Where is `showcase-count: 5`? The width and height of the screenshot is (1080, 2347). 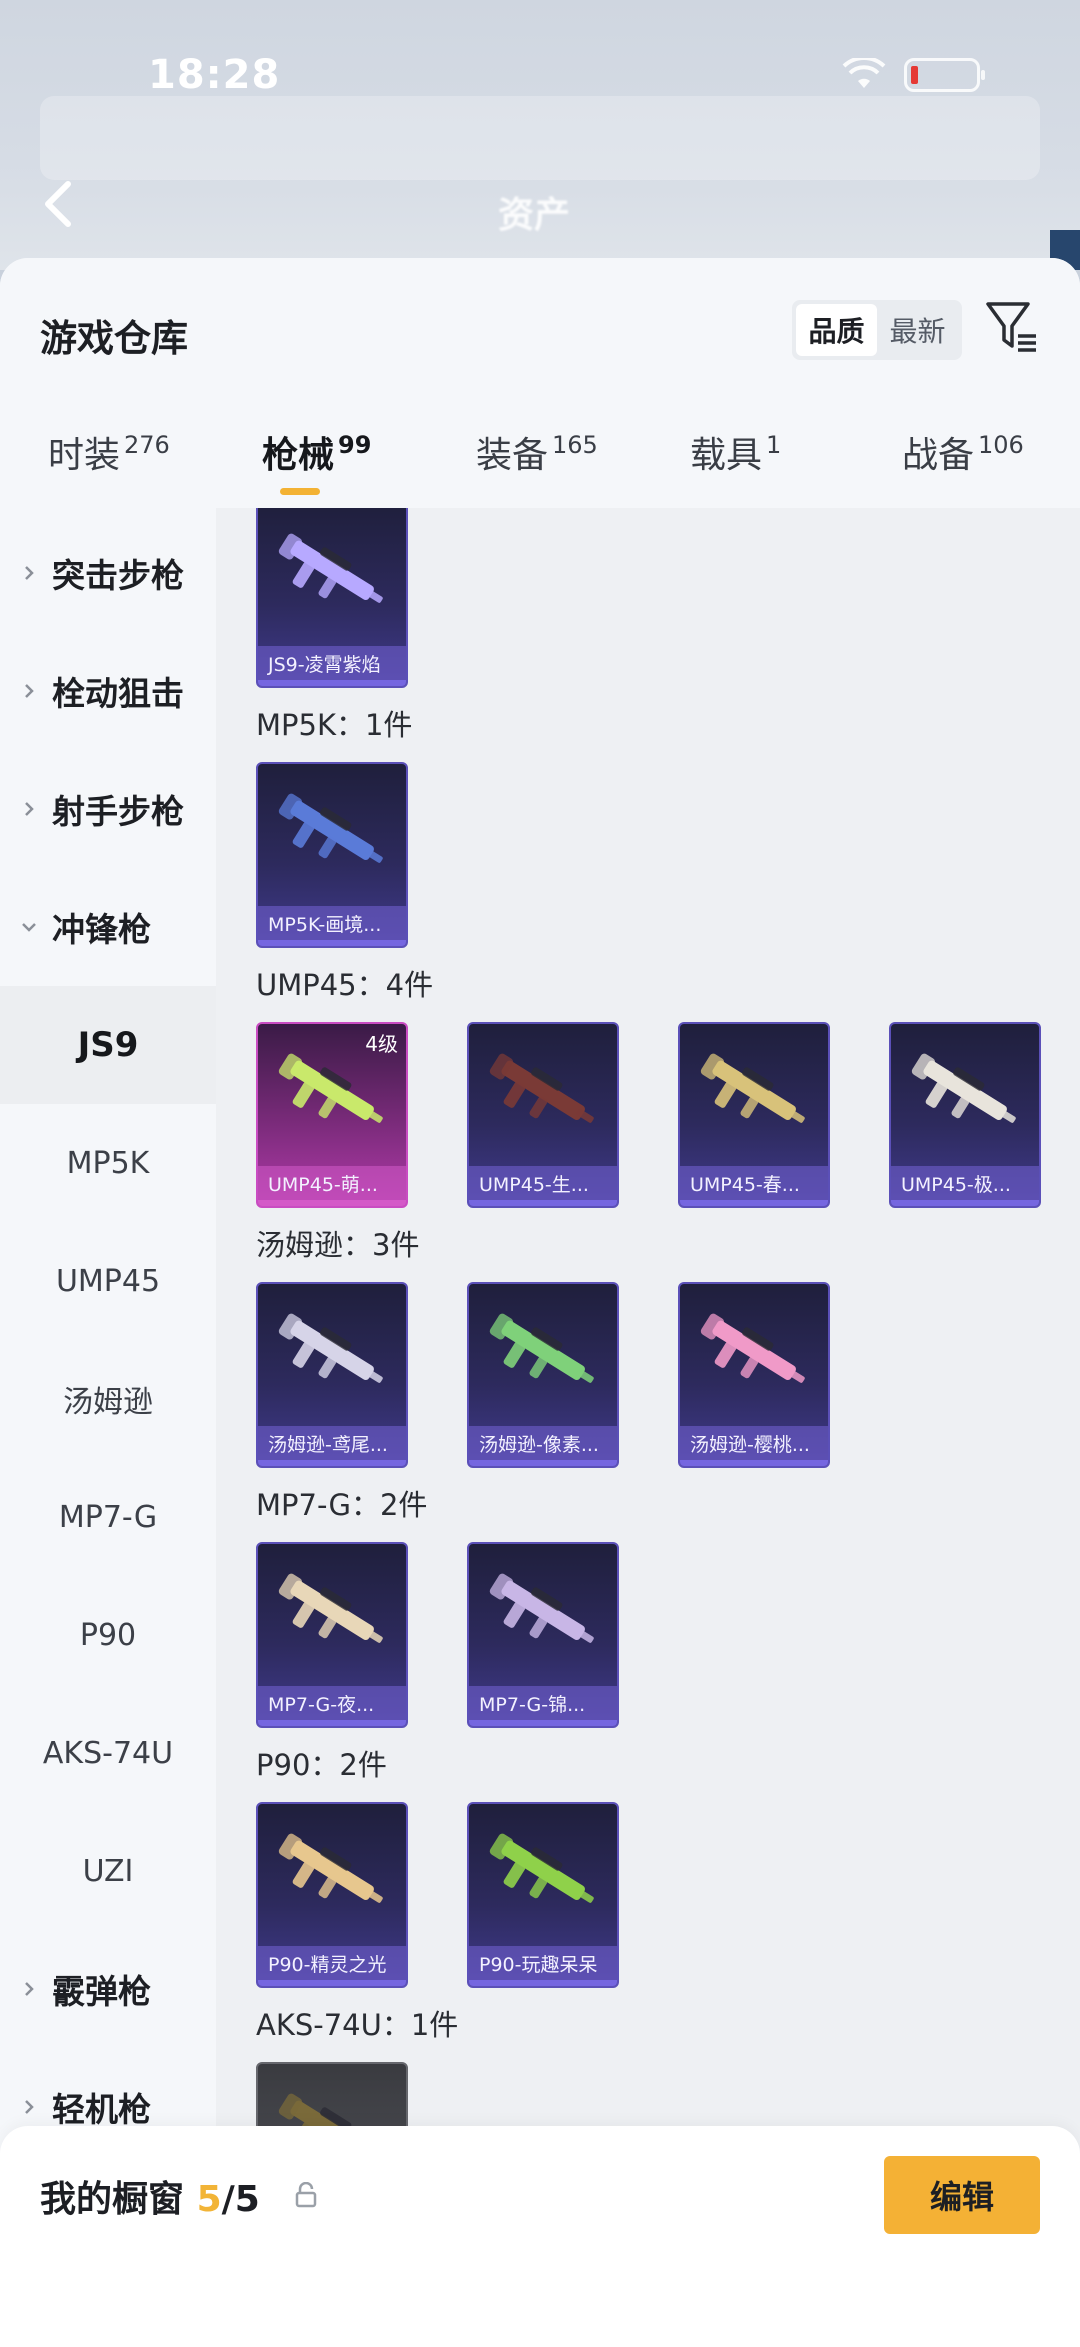 showcase-count: 5 is located at coordinates (209, 2199).